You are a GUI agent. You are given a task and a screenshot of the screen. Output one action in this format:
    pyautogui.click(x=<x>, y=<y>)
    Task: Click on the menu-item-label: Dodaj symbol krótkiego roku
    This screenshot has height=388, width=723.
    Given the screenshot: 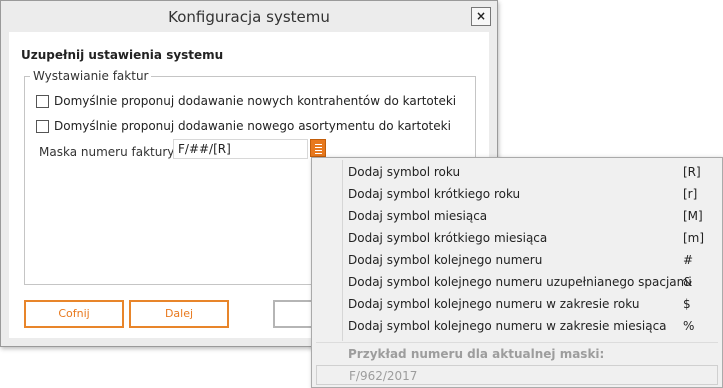 What is the action you would take?
    pyautogui.click(x=434, y=194)
    